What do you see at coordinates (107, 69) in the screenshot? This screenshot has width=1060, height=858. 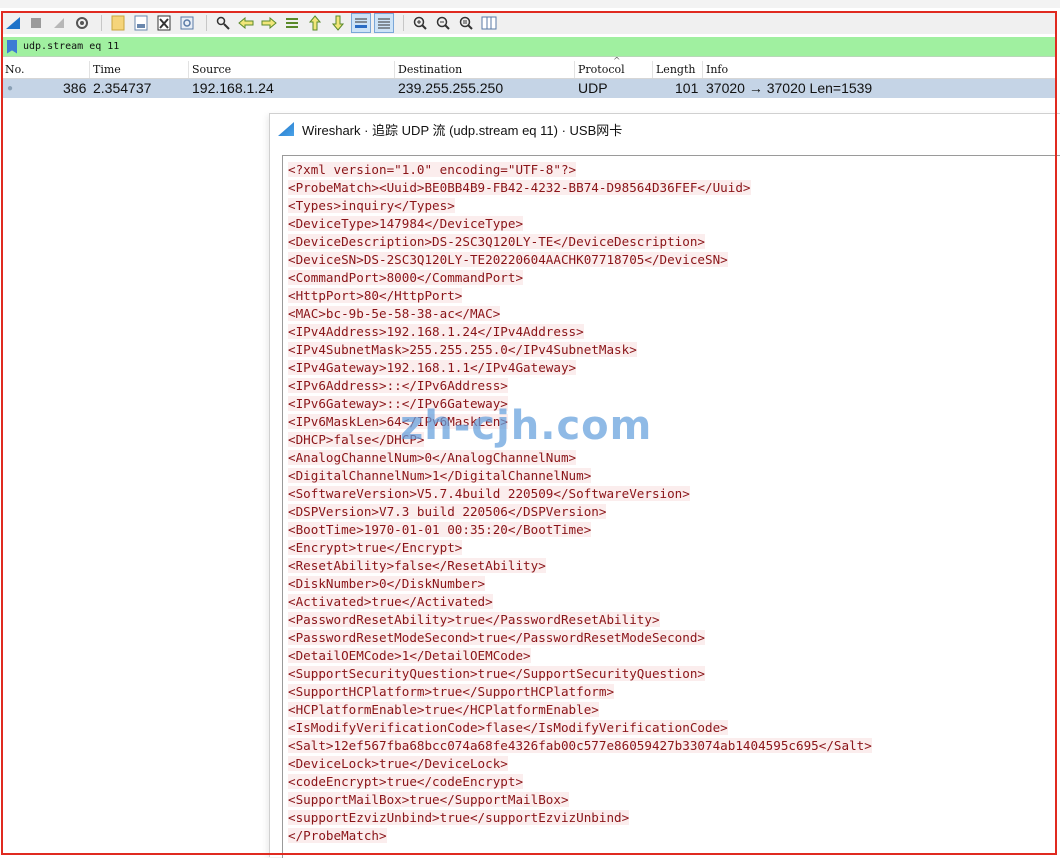 I see `column-header-time: Time` at bounding box center [107, 69].